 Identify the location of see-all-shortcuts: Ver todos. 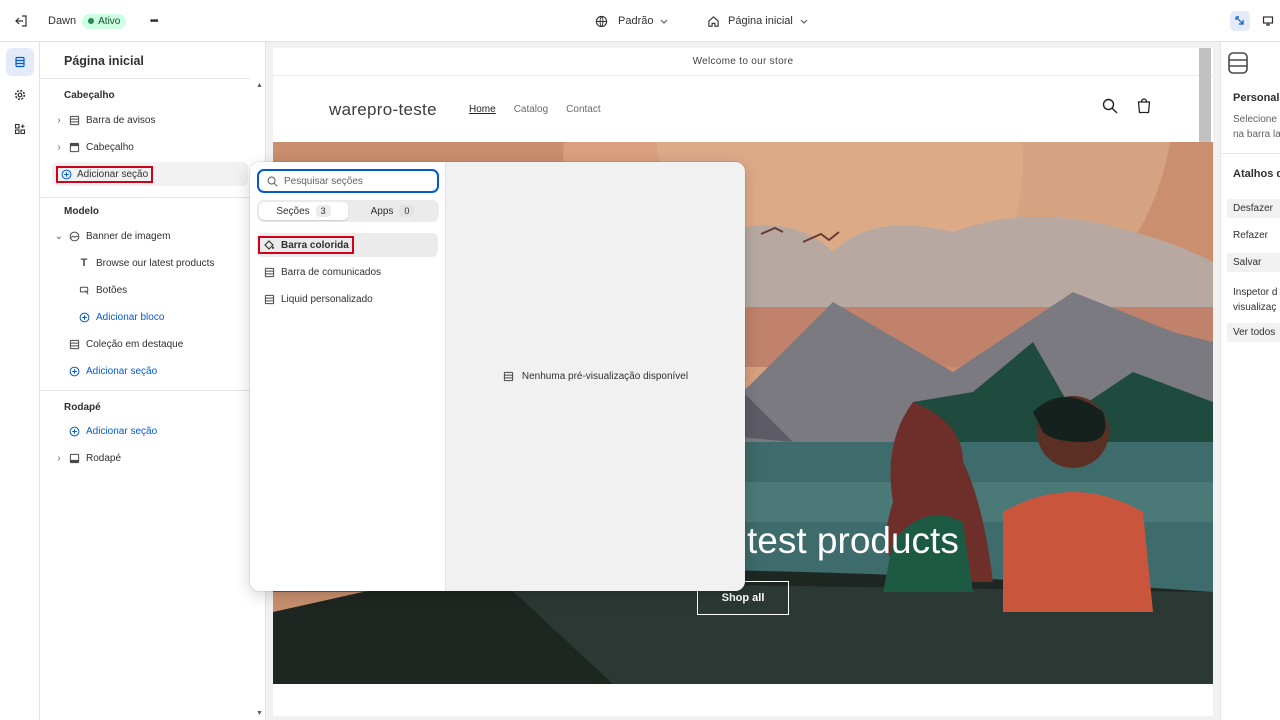
(1253, 332).